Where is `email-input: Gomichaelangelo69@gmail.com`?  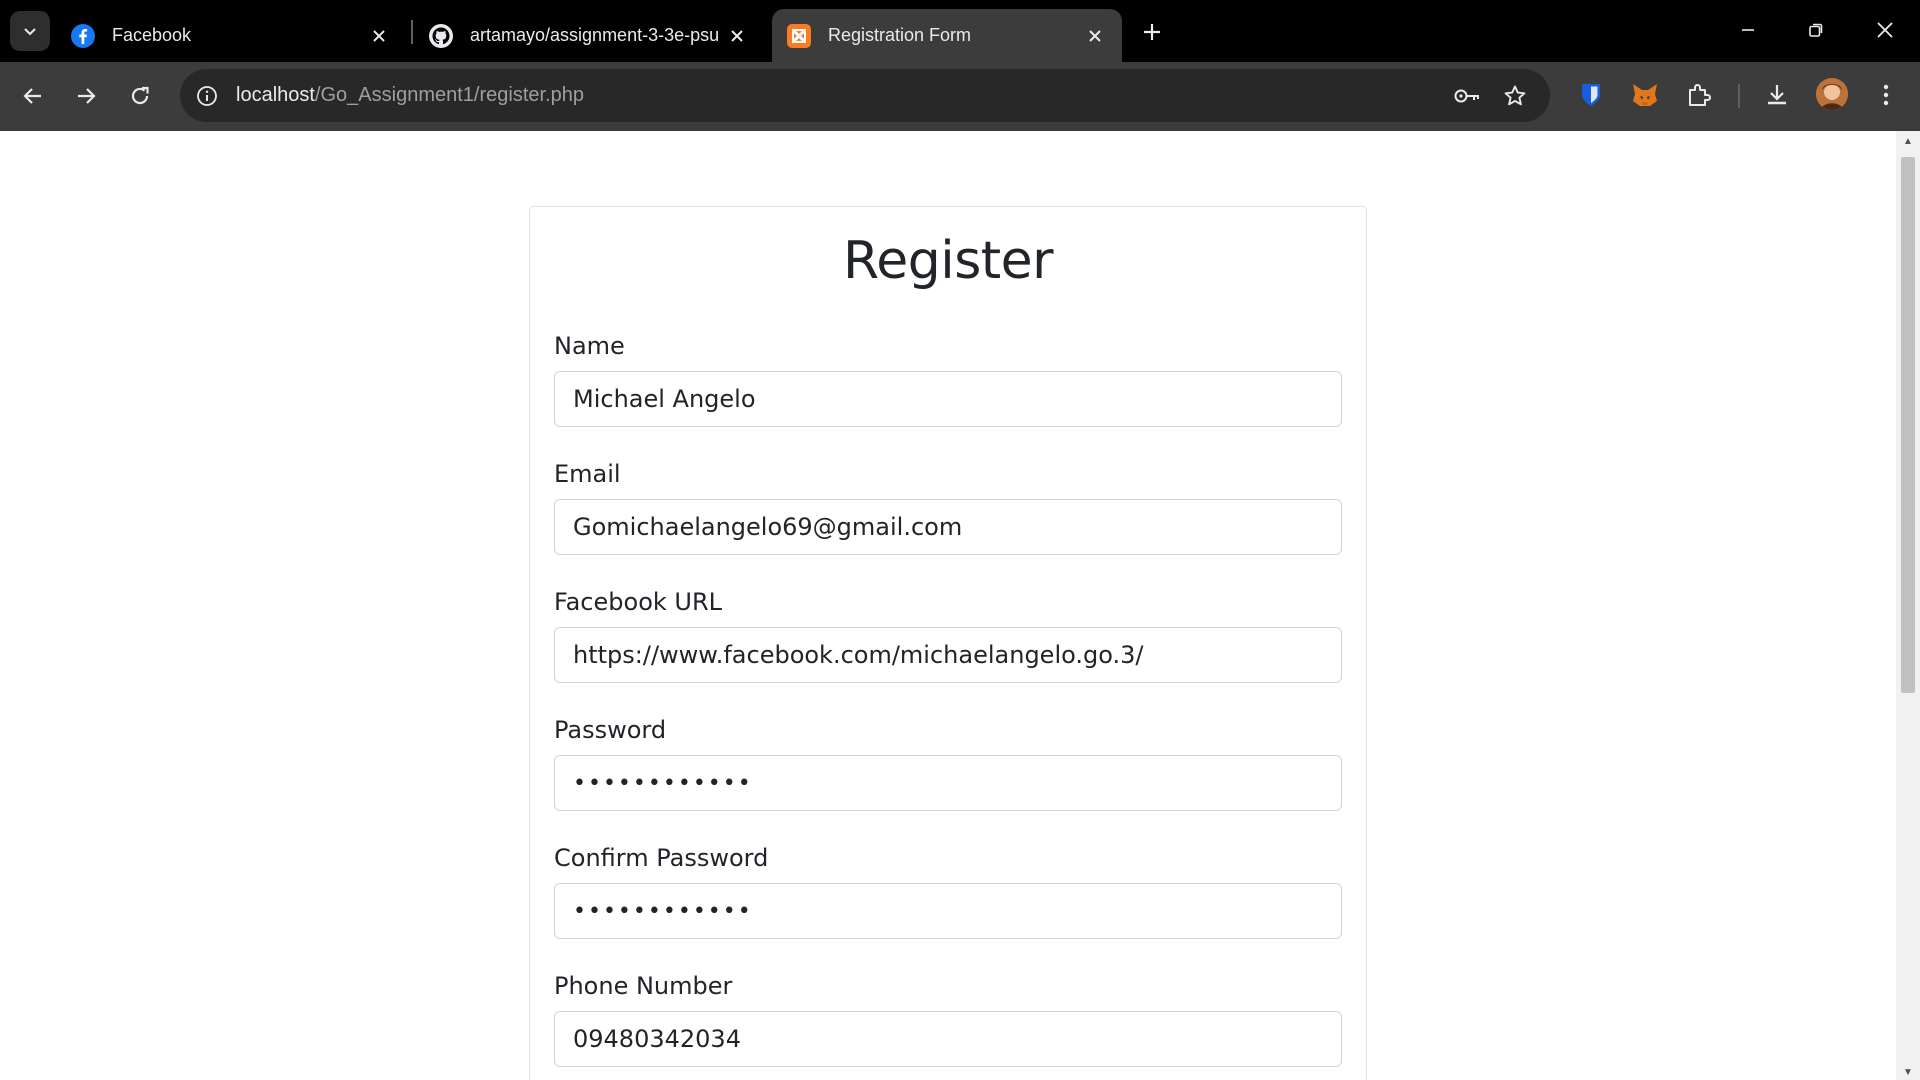
email-input: Gomichaelangelo69@gmail.com is located at coordinates (948, 527).